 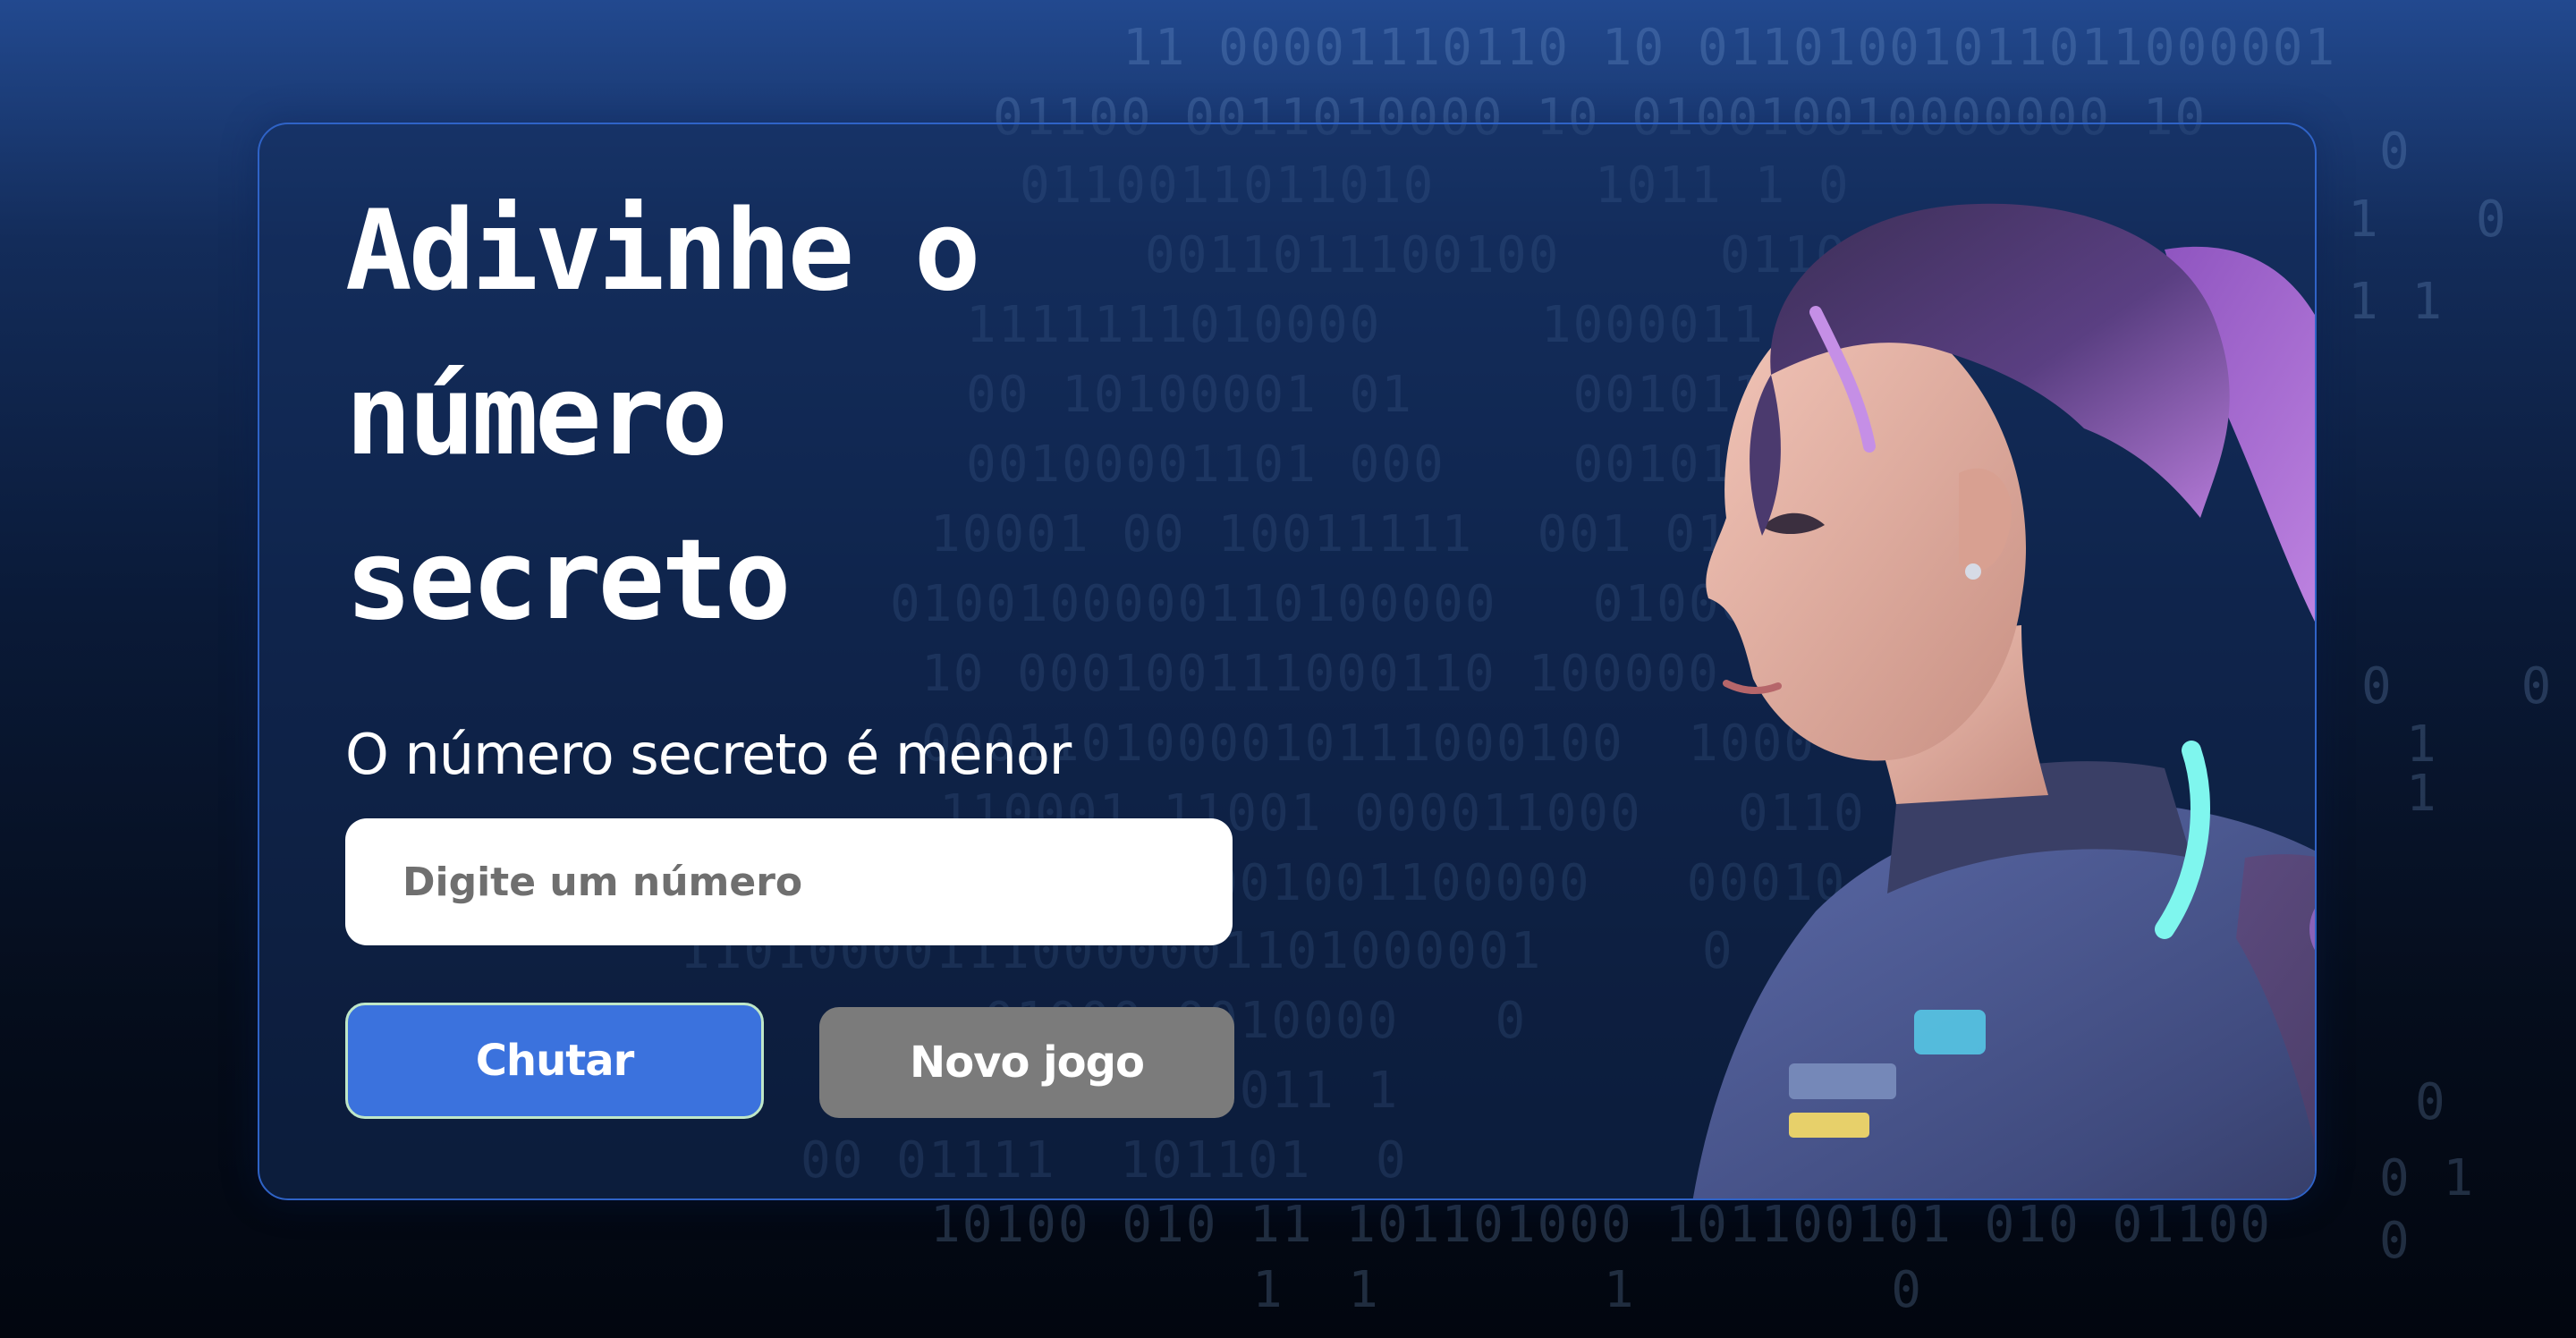 I want to click on guess-button: Chutar, so click(x=554, y=1061).